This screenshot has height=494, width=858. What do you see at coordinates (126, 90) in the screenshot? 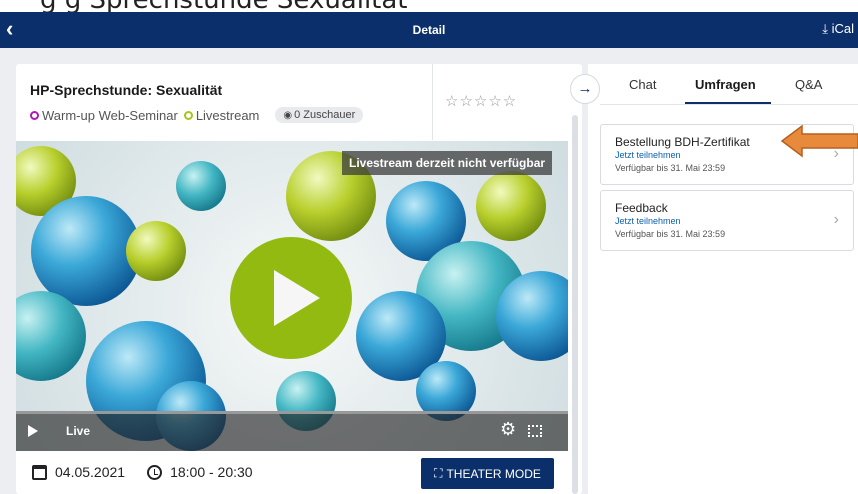
I see `event-title: HP-Sprechstunde: Sexualität` at bounding box center [126, 90].